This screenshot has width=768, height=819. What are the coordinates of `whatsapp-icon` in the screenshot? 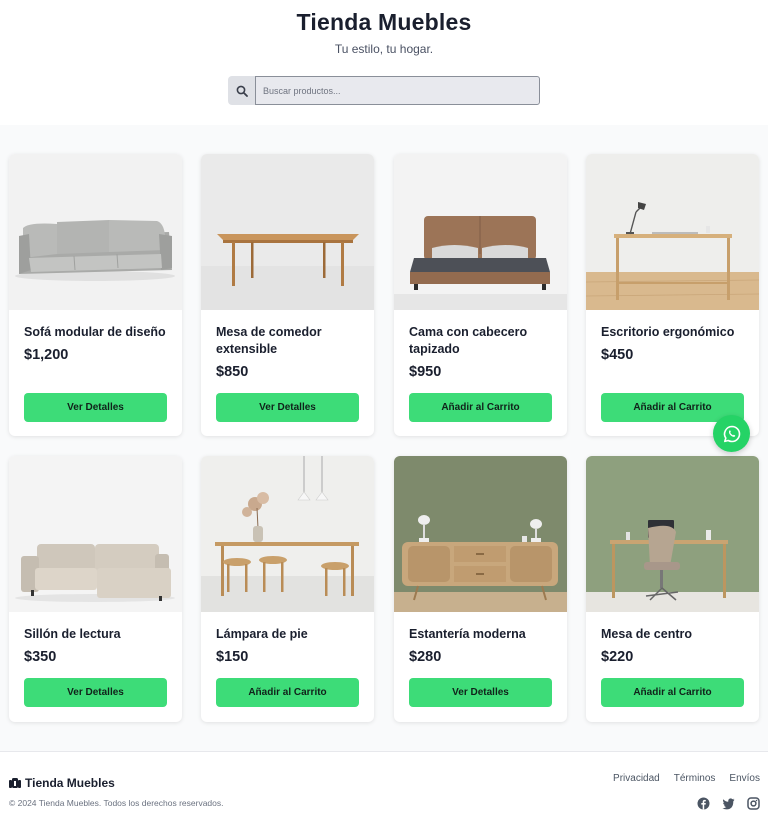 It's located at (731, 433).